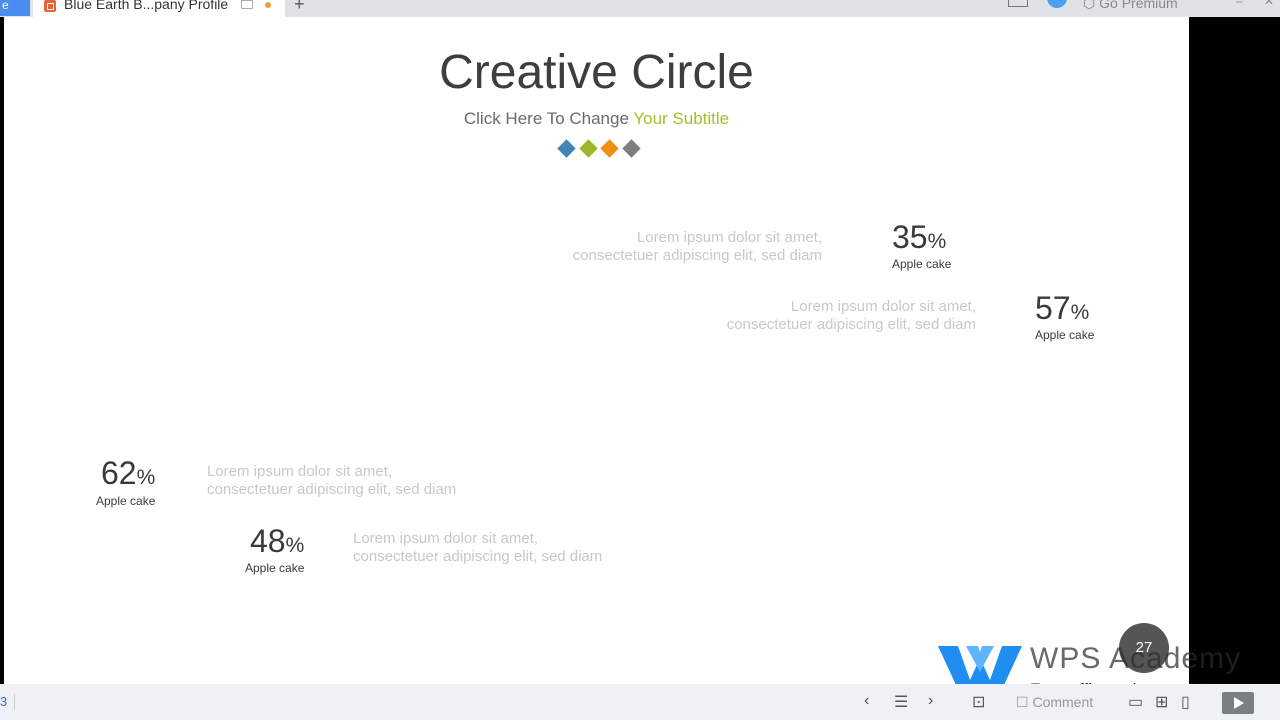 The width and height of the screenshot is (1280, 720). I want to click on reading-view-icon: ▯, so click(1185, 702).